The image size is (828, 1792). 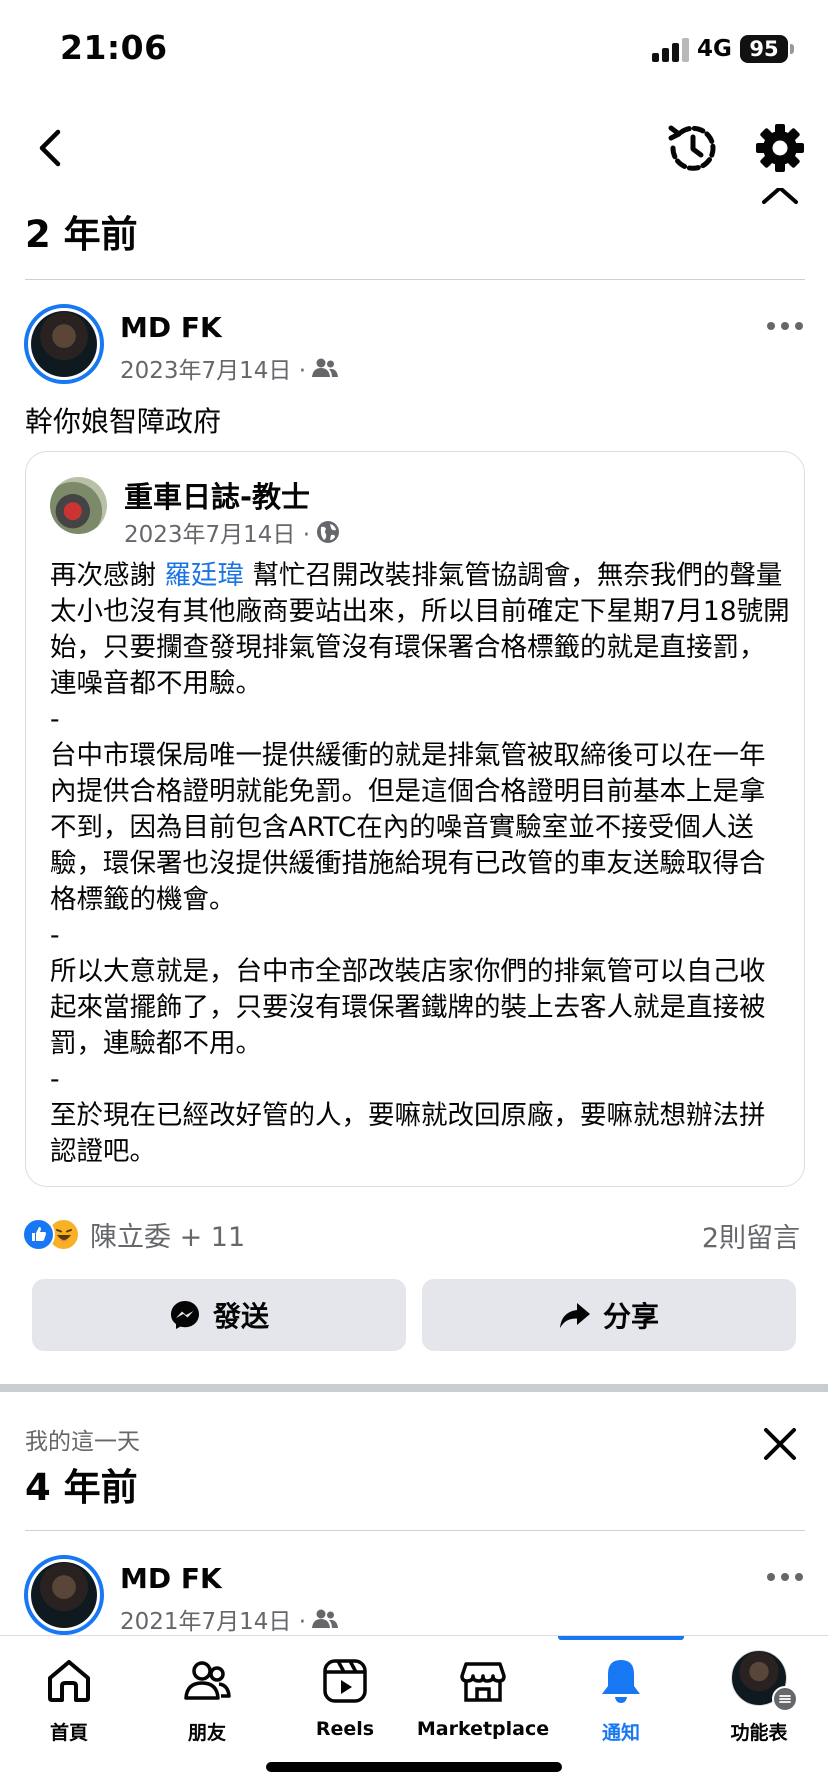 I want to click on nav-label: Marketplace, so click(x=483, y=1729).